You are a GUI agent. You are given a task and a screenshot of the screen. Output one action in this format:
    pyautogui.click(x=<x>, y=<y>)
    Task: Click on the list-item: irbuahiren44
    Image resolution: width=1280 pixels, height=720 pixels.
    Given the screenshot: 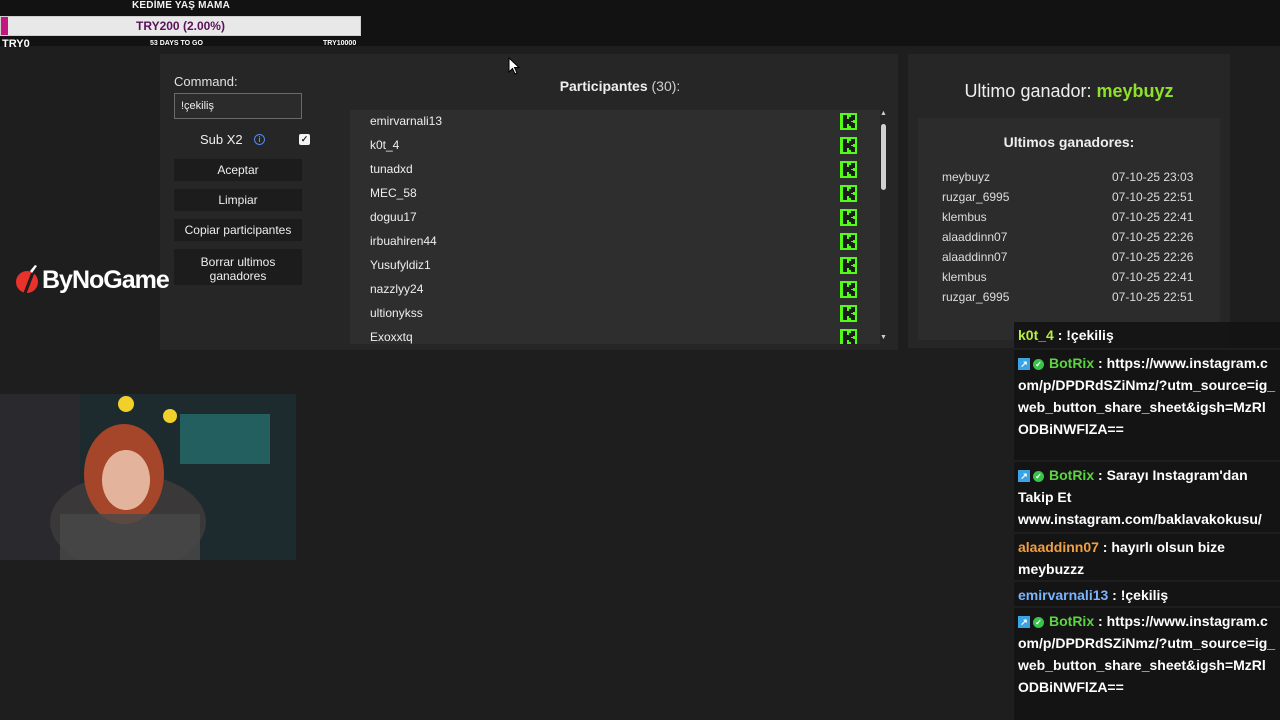 What is the action you would take?
    pyautogui.click(x=604, y=242)
    